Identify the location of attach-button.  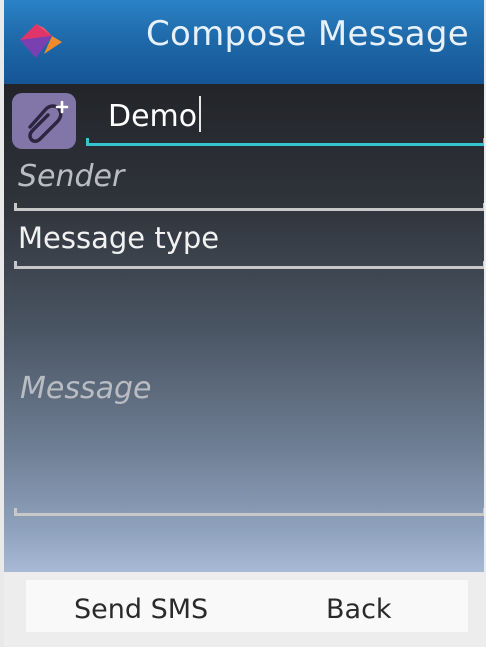
(44, 121).